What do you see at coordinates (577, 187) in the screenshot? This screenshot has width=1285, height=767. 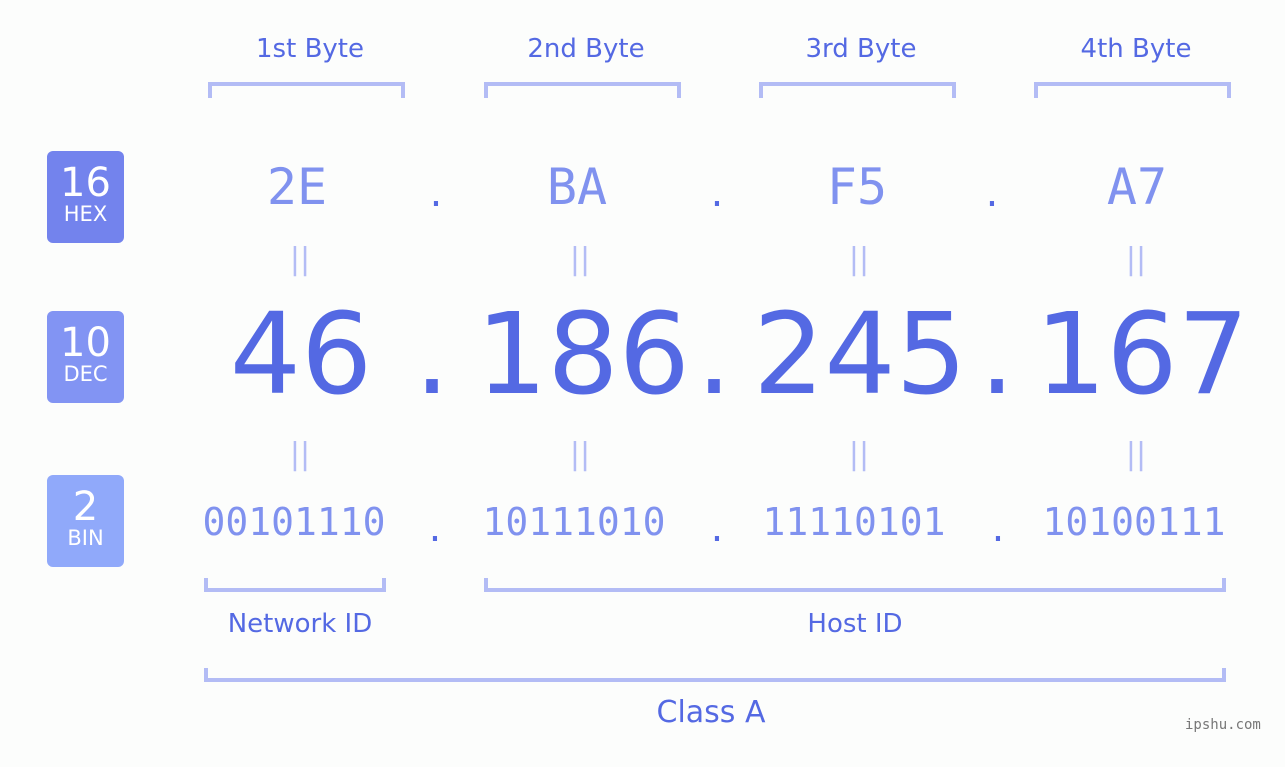 I see `hex-byte-2: BA` at bounding box center [577, 187].